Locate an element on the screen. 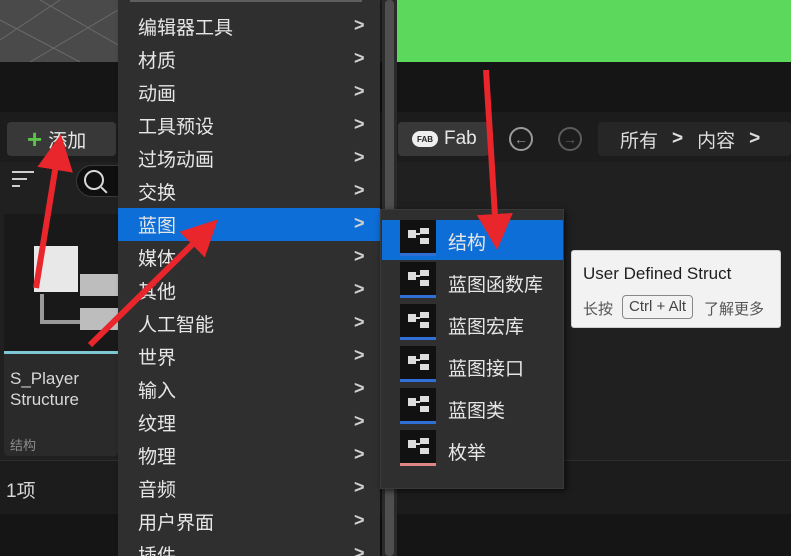 The image size is (791, 556). menu-item-label: 人工智能 is located at coordinates (176, 325).